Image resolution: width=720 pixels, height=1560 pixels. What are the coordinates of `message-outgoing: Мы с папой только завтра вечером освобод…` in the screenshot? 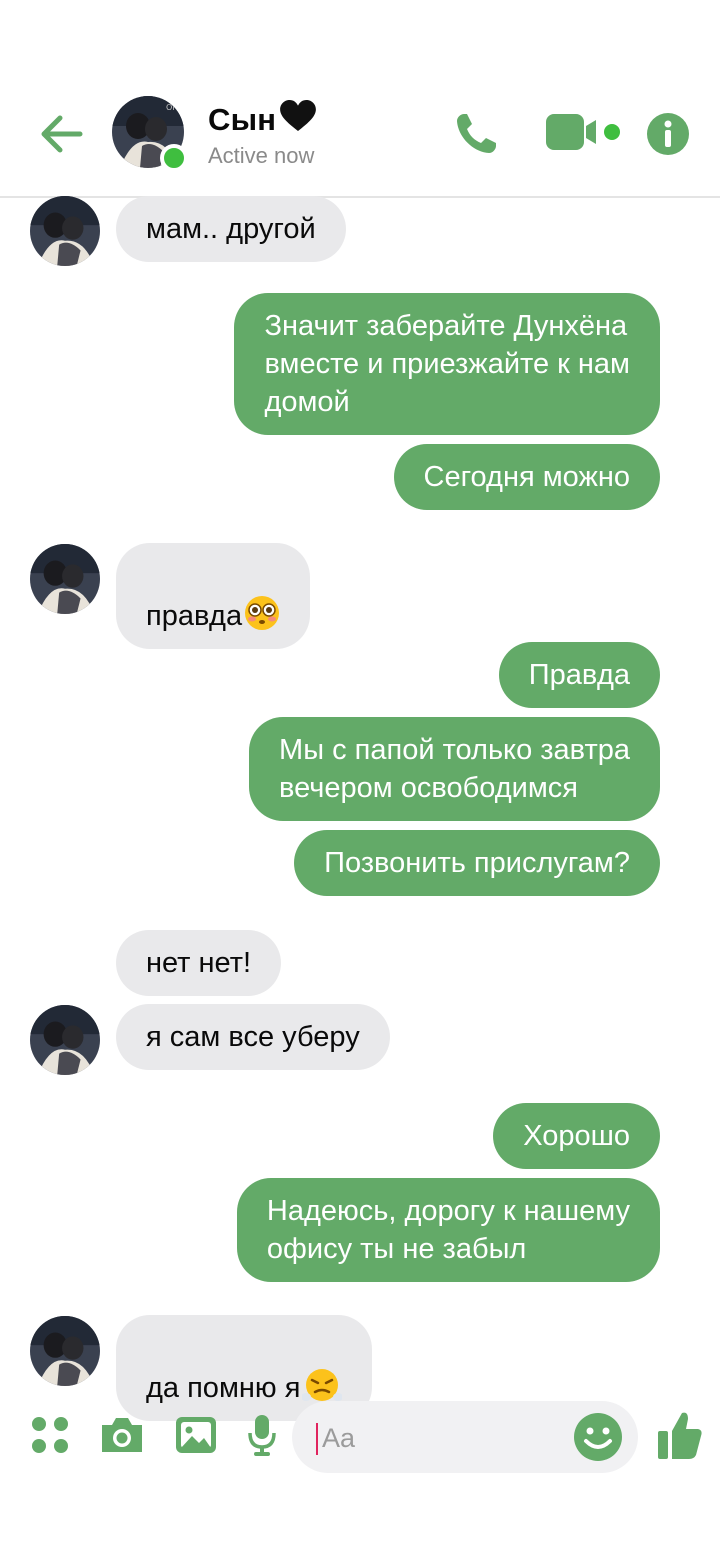 It's located at (454, 769).